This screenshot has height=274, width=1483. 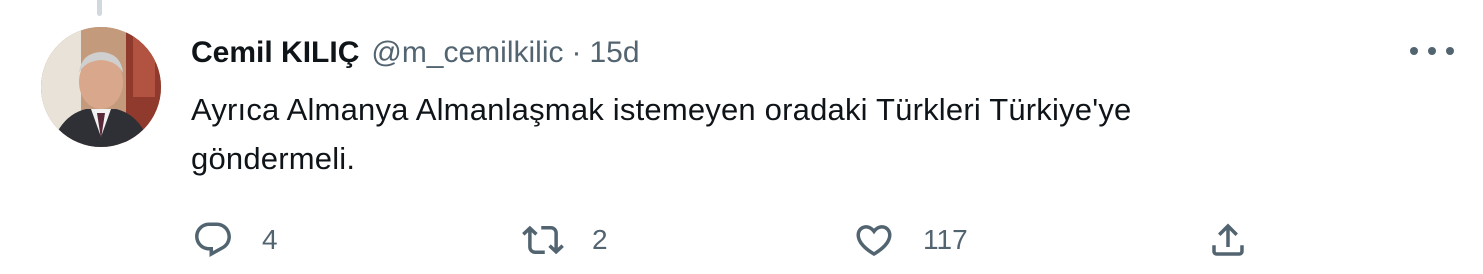 What do you see at coordinates (213, 239) in the screenshot?
I see `reply-icon` at bounding box center [213, 239].